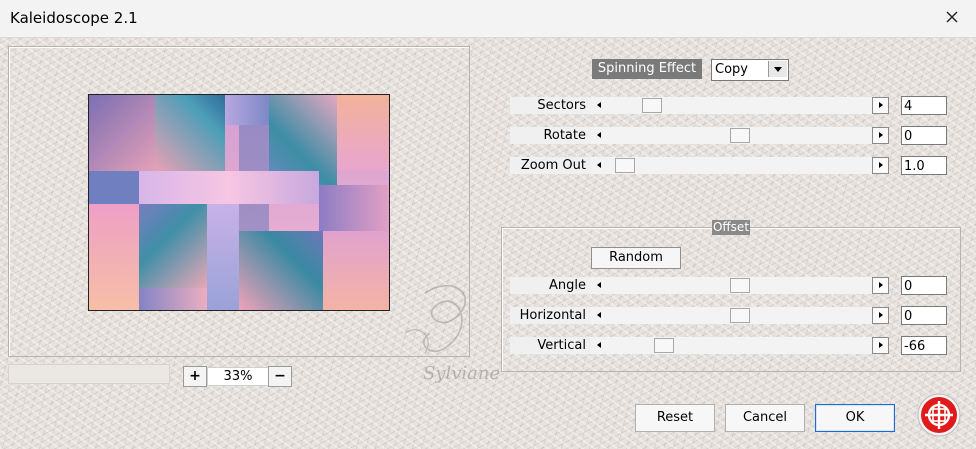 The image size is (976, 449). What do you see at coordinates (924, 285) in the screenshot?
I see `angle-value-field: 0` at bounding box center [924, 285].